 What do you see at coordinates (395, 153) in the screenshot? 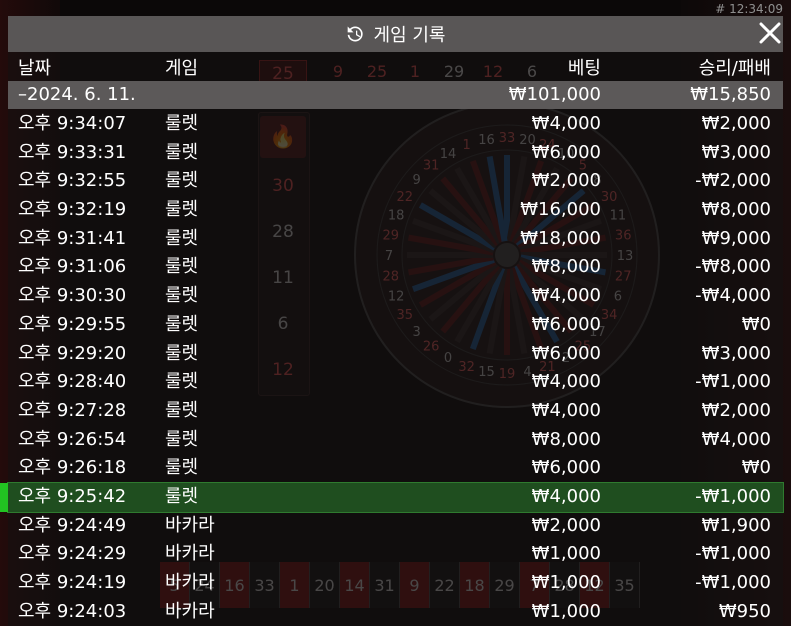
I see `history-row: 오후 9:33:31 룰렛 ₩6,000 ₩3,000` at bounding box center [395, 153].